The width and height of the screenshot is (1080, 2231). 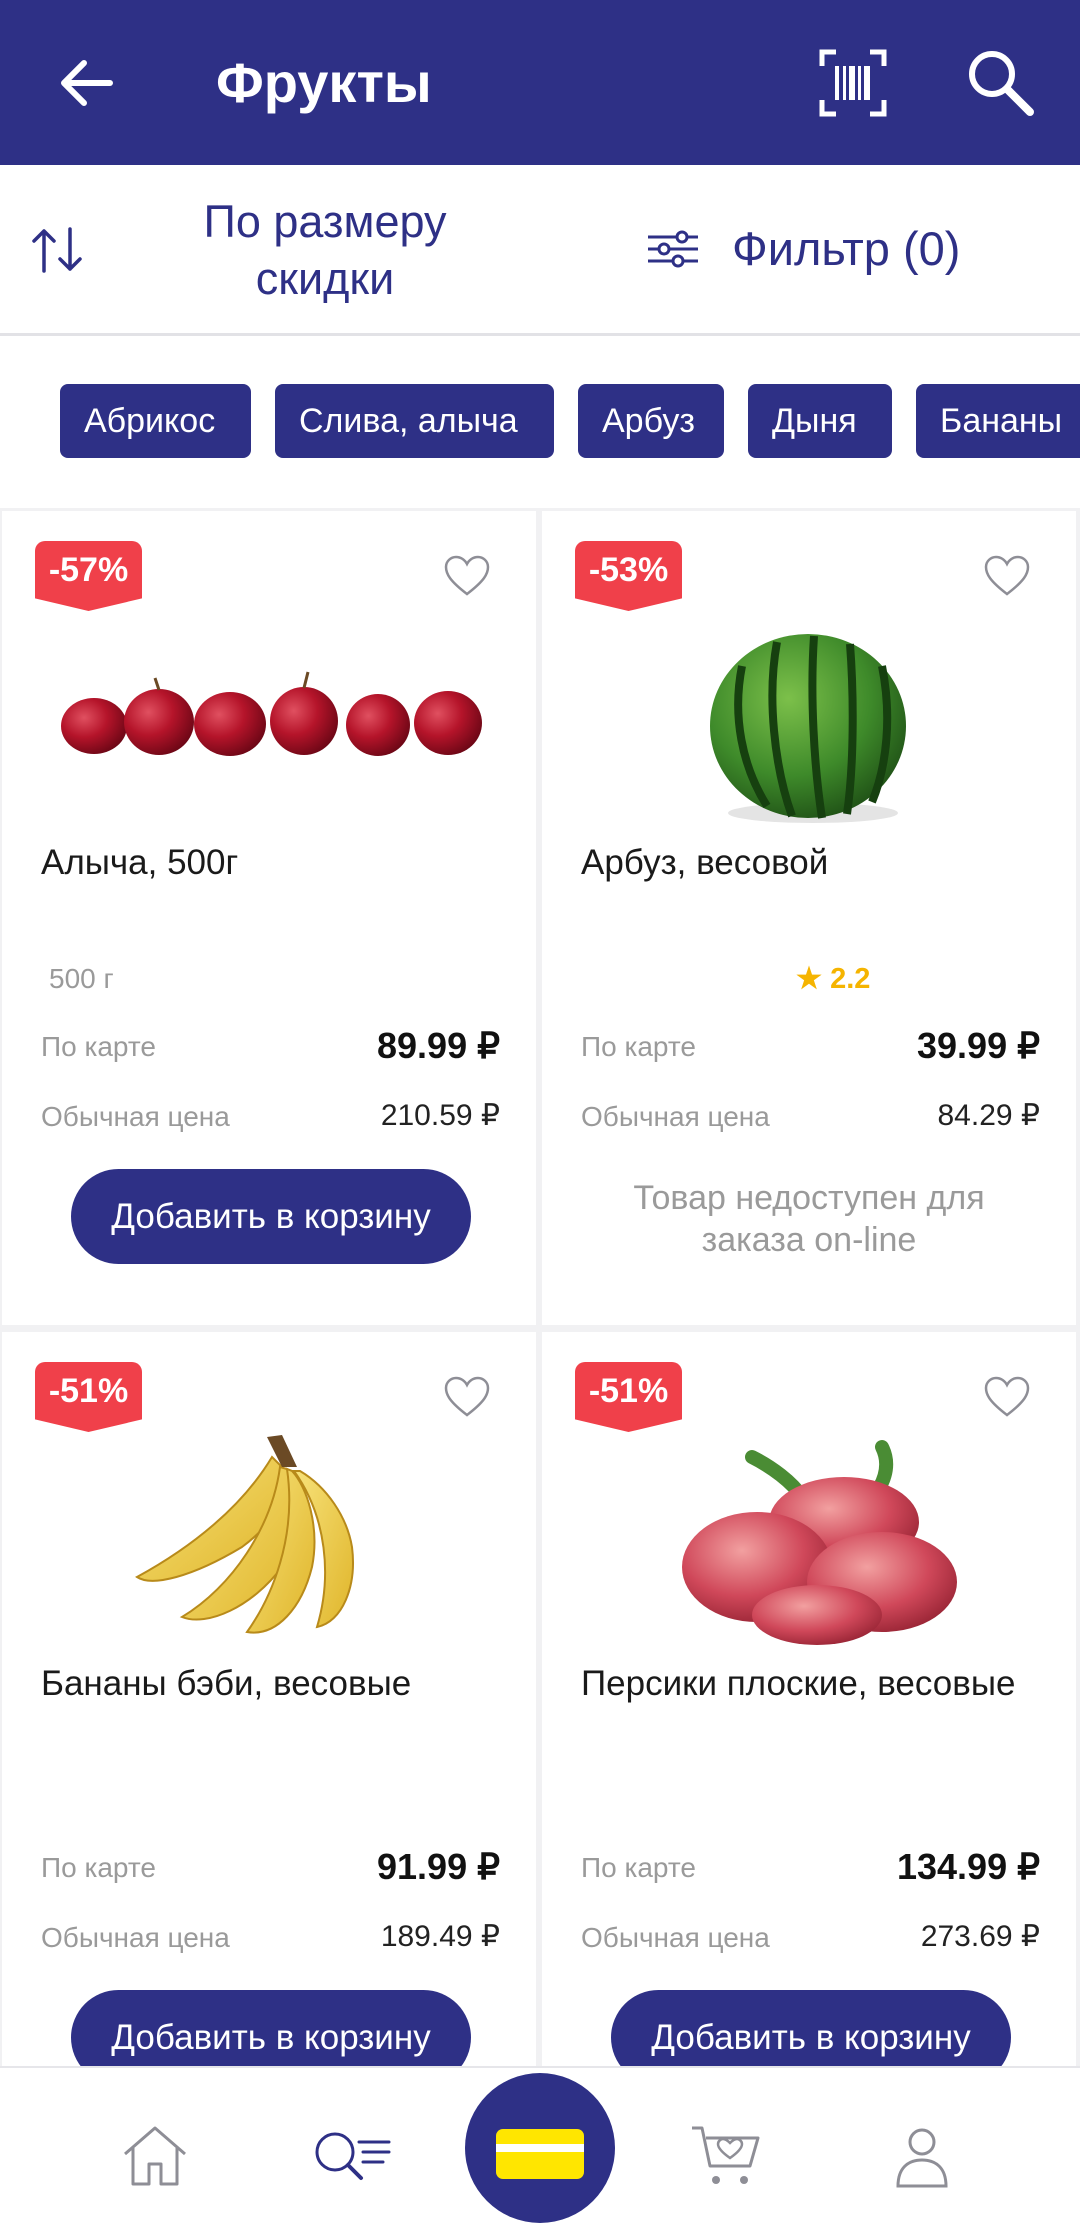 I want to click on filter-icon, so click(x=673, y=249).